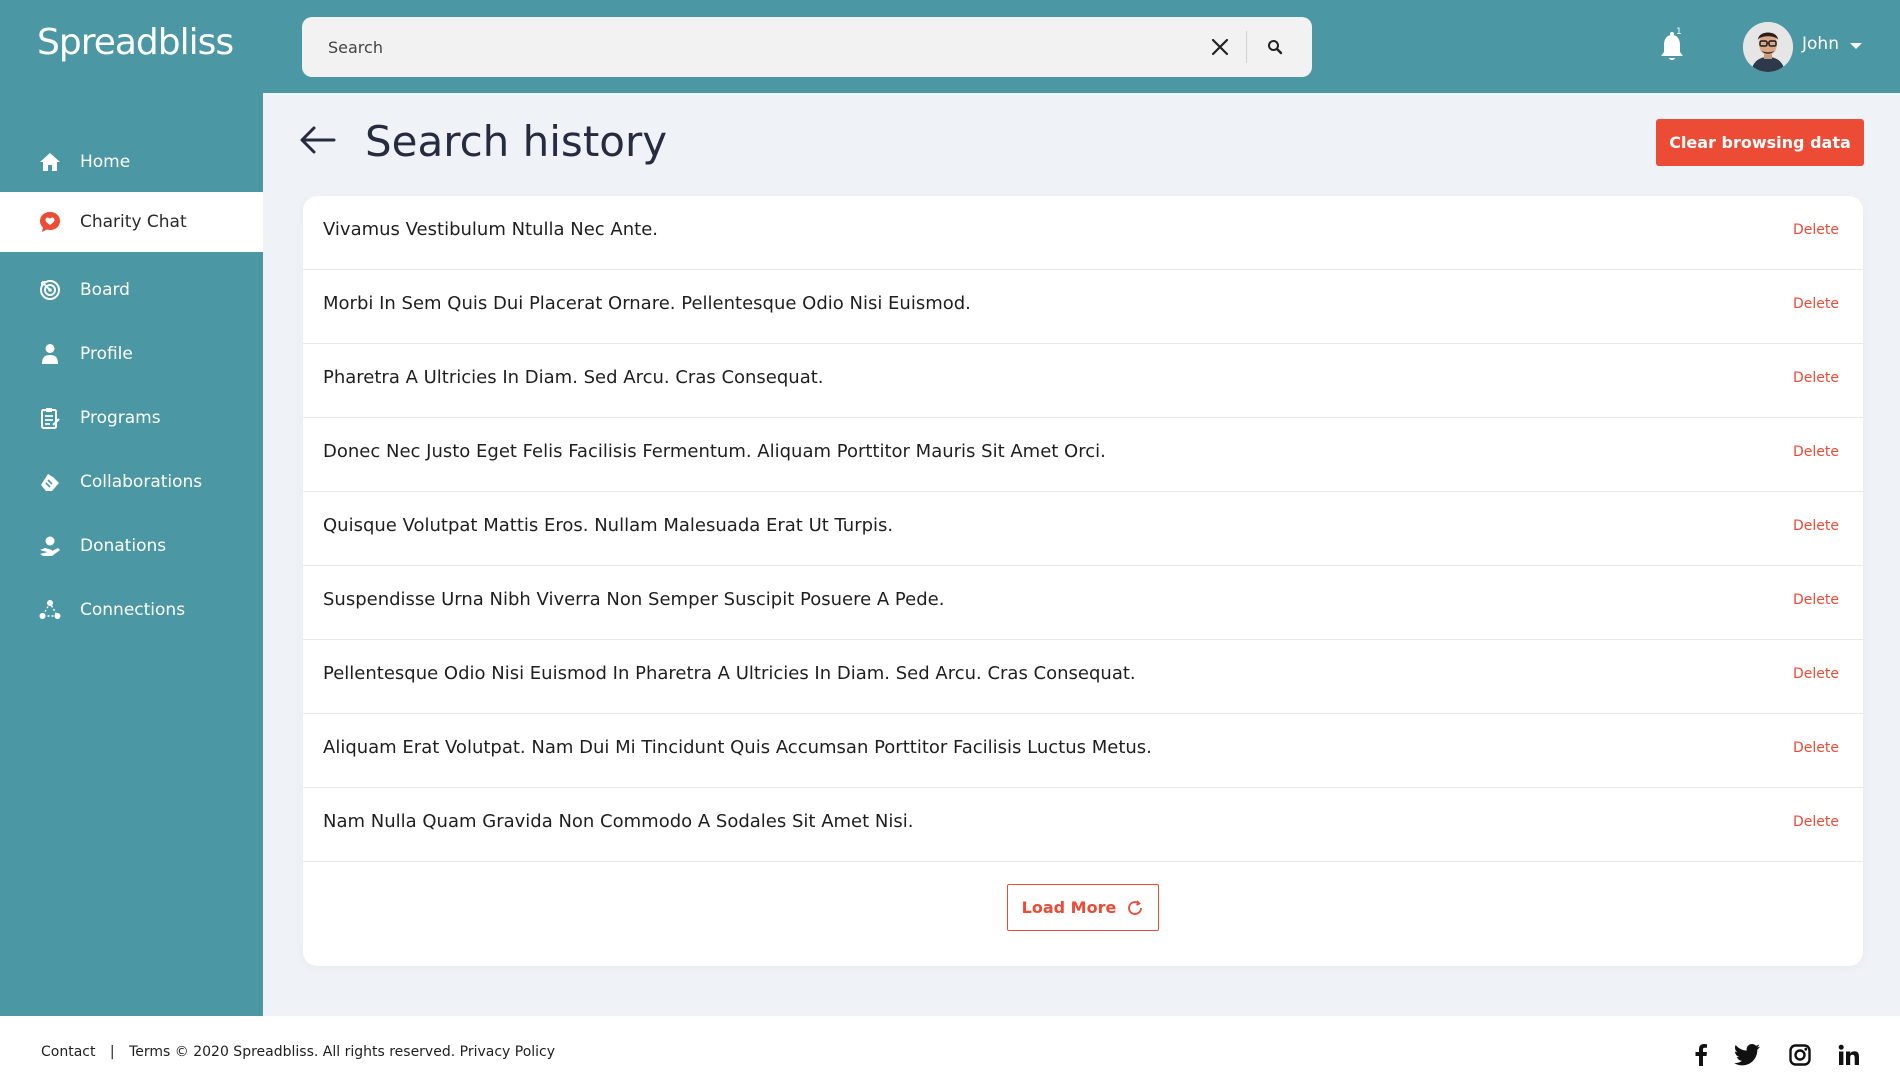 Image resolution: width=1900 pixels, height=1091 pixels. Describe the element at coordinates (50, 610) in the screenshot. I see `network-icon` at that location.